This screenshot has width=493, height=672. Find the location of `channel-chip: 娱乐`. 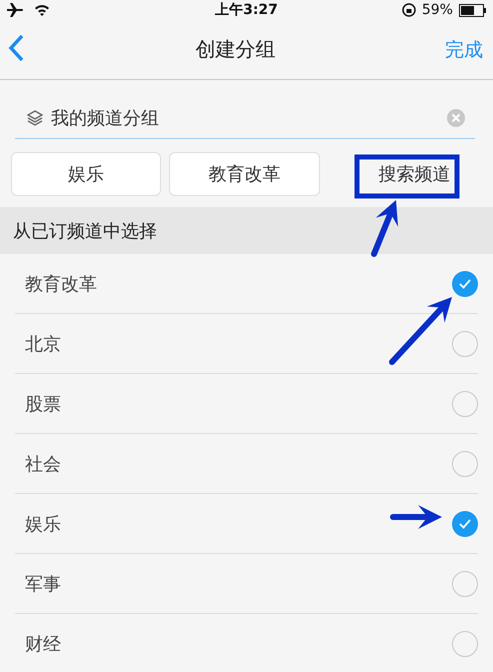

channel-chip: 娱乐 is located at coordinates (86, 174).